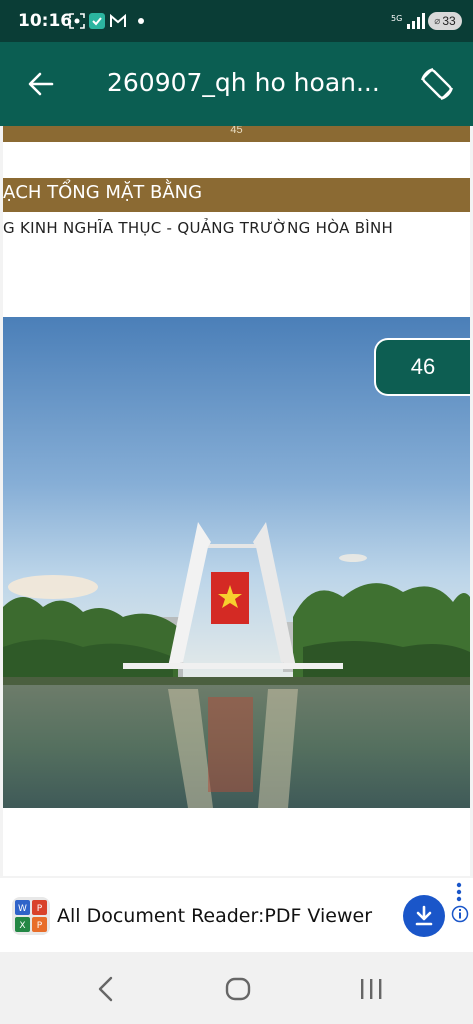 The height and width of the screenshot is (1024, 473). Describe the element at coordinates (449, 21) in the screenshot. I see `battery-level: 33` at that location.